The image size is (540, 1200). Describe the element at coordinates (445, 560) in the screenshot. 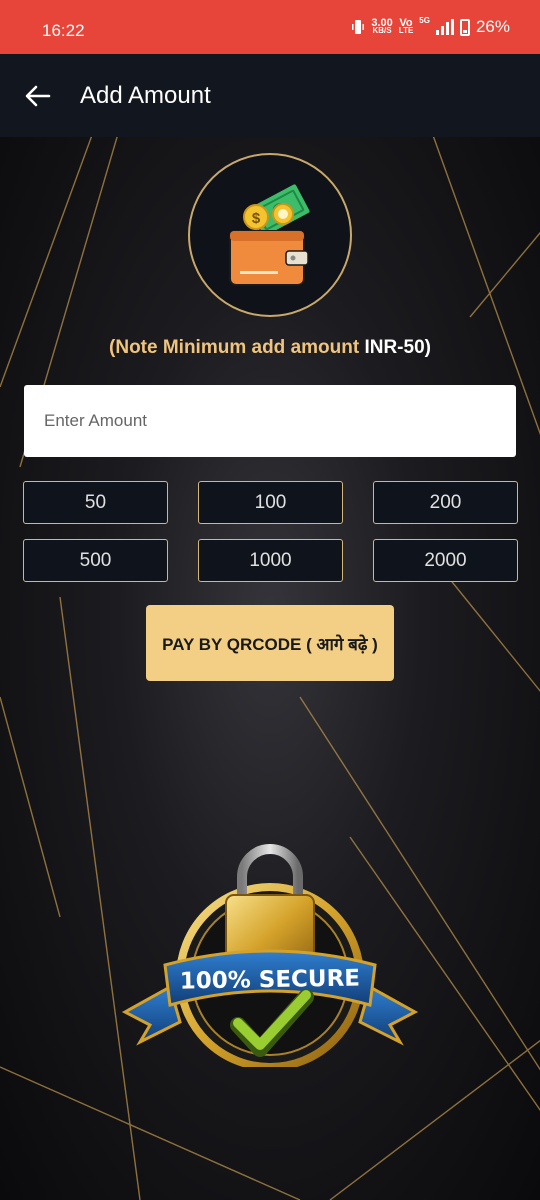

I see `preset-2000-button: 2000` at that location.